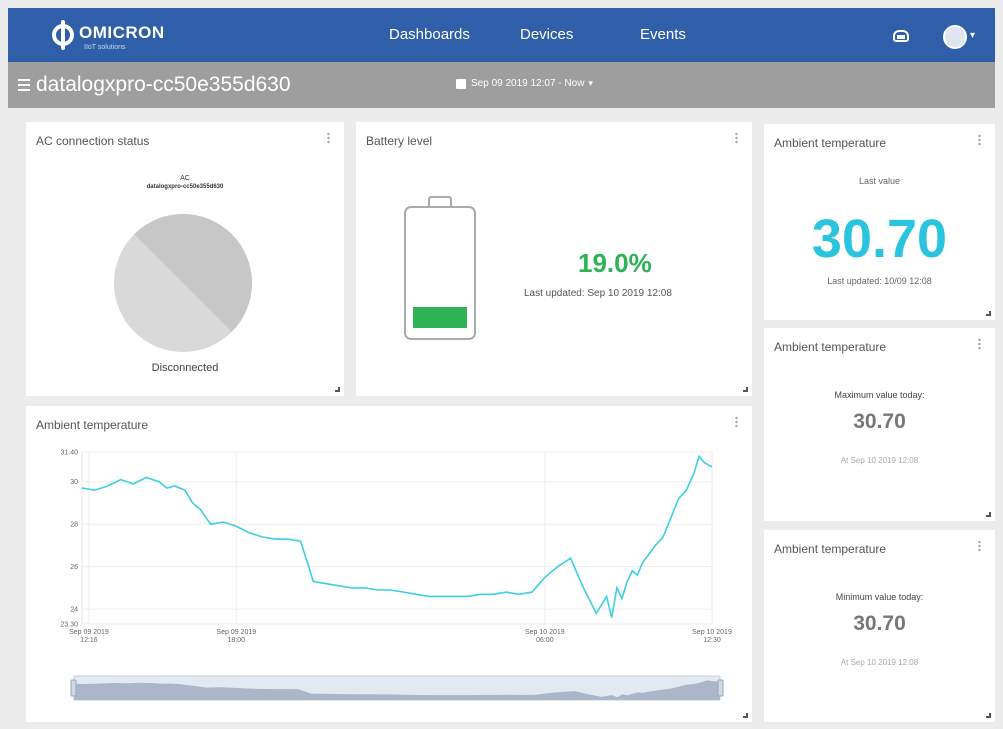  What do you see at coordinates (461, 83) in the screenshot?
I see `calendar-icon` at bounding box center [461, 83].